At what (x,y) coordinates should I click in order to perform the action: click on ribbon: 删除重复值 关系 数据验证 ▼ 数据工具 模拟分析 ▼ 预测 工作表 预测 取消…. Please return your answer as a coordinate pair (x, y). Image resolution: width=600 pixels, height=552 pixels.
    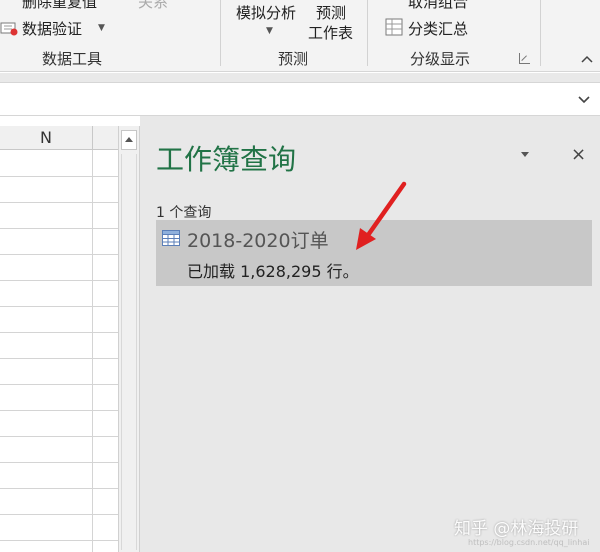
    Looking at the image, I should click on (300, 36).